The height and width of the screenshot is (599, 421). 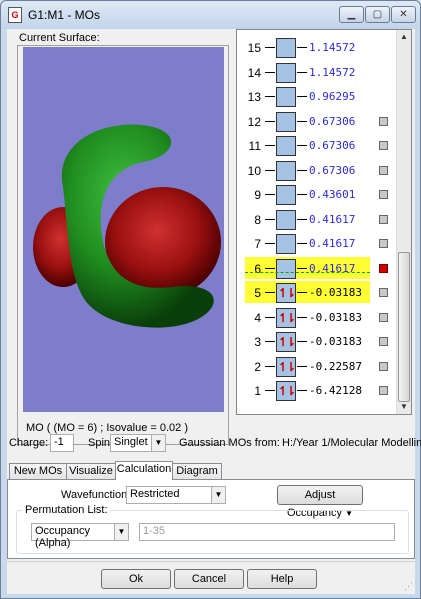 What do you see at coordinates (317, 342) in the screenshot?
I see `mo-level-row: 3 ↿⇂ -0.03183` at bounding box center [317, 342].